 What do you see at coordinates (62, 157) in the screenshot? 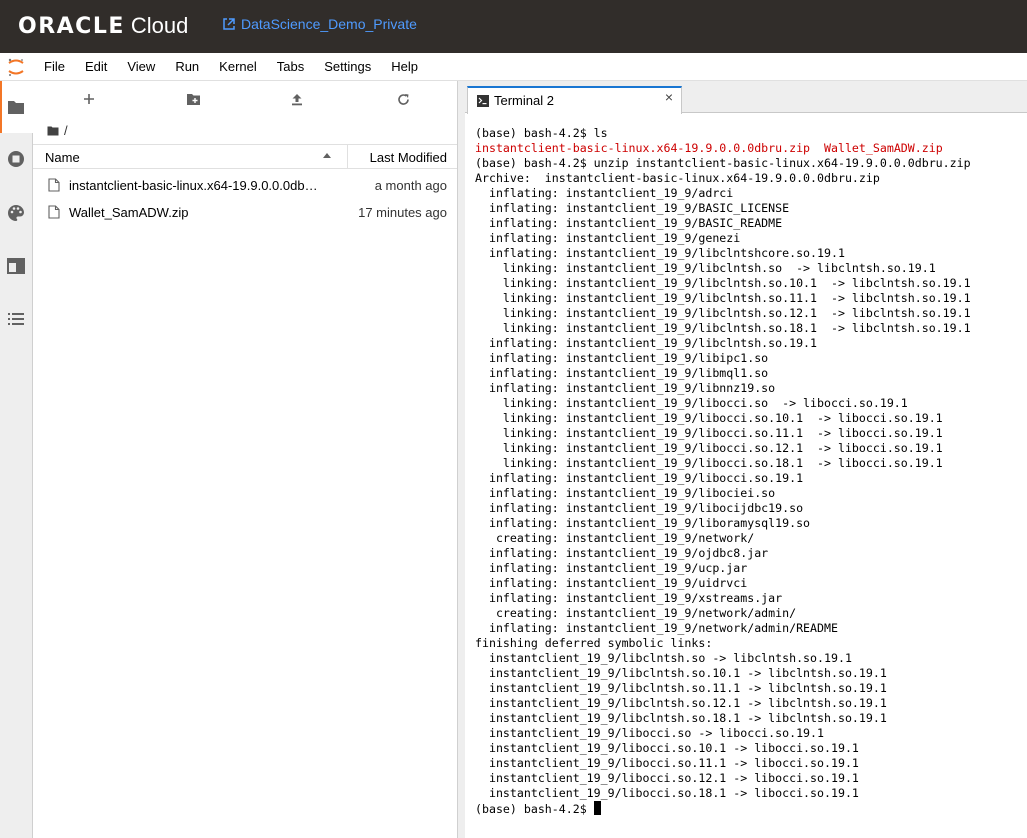
I see `column-header-name: Name` at bounding box center [62, 157].